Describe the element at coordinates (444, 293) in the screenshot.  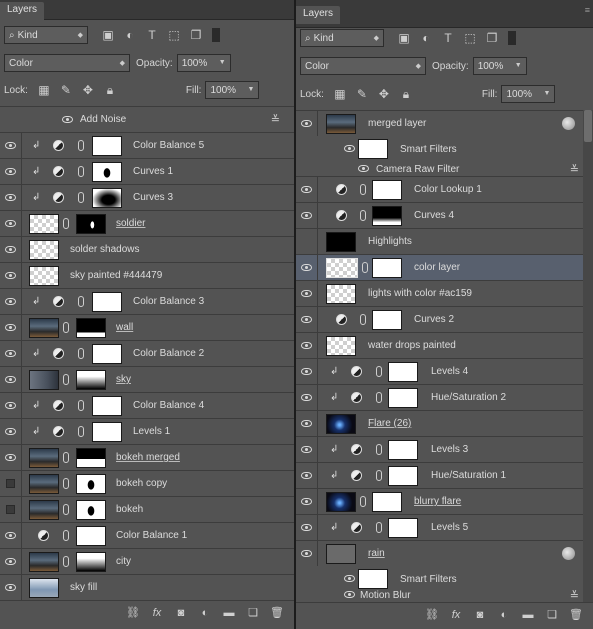
I see `layer-row: lights with color #ac159` at that location.